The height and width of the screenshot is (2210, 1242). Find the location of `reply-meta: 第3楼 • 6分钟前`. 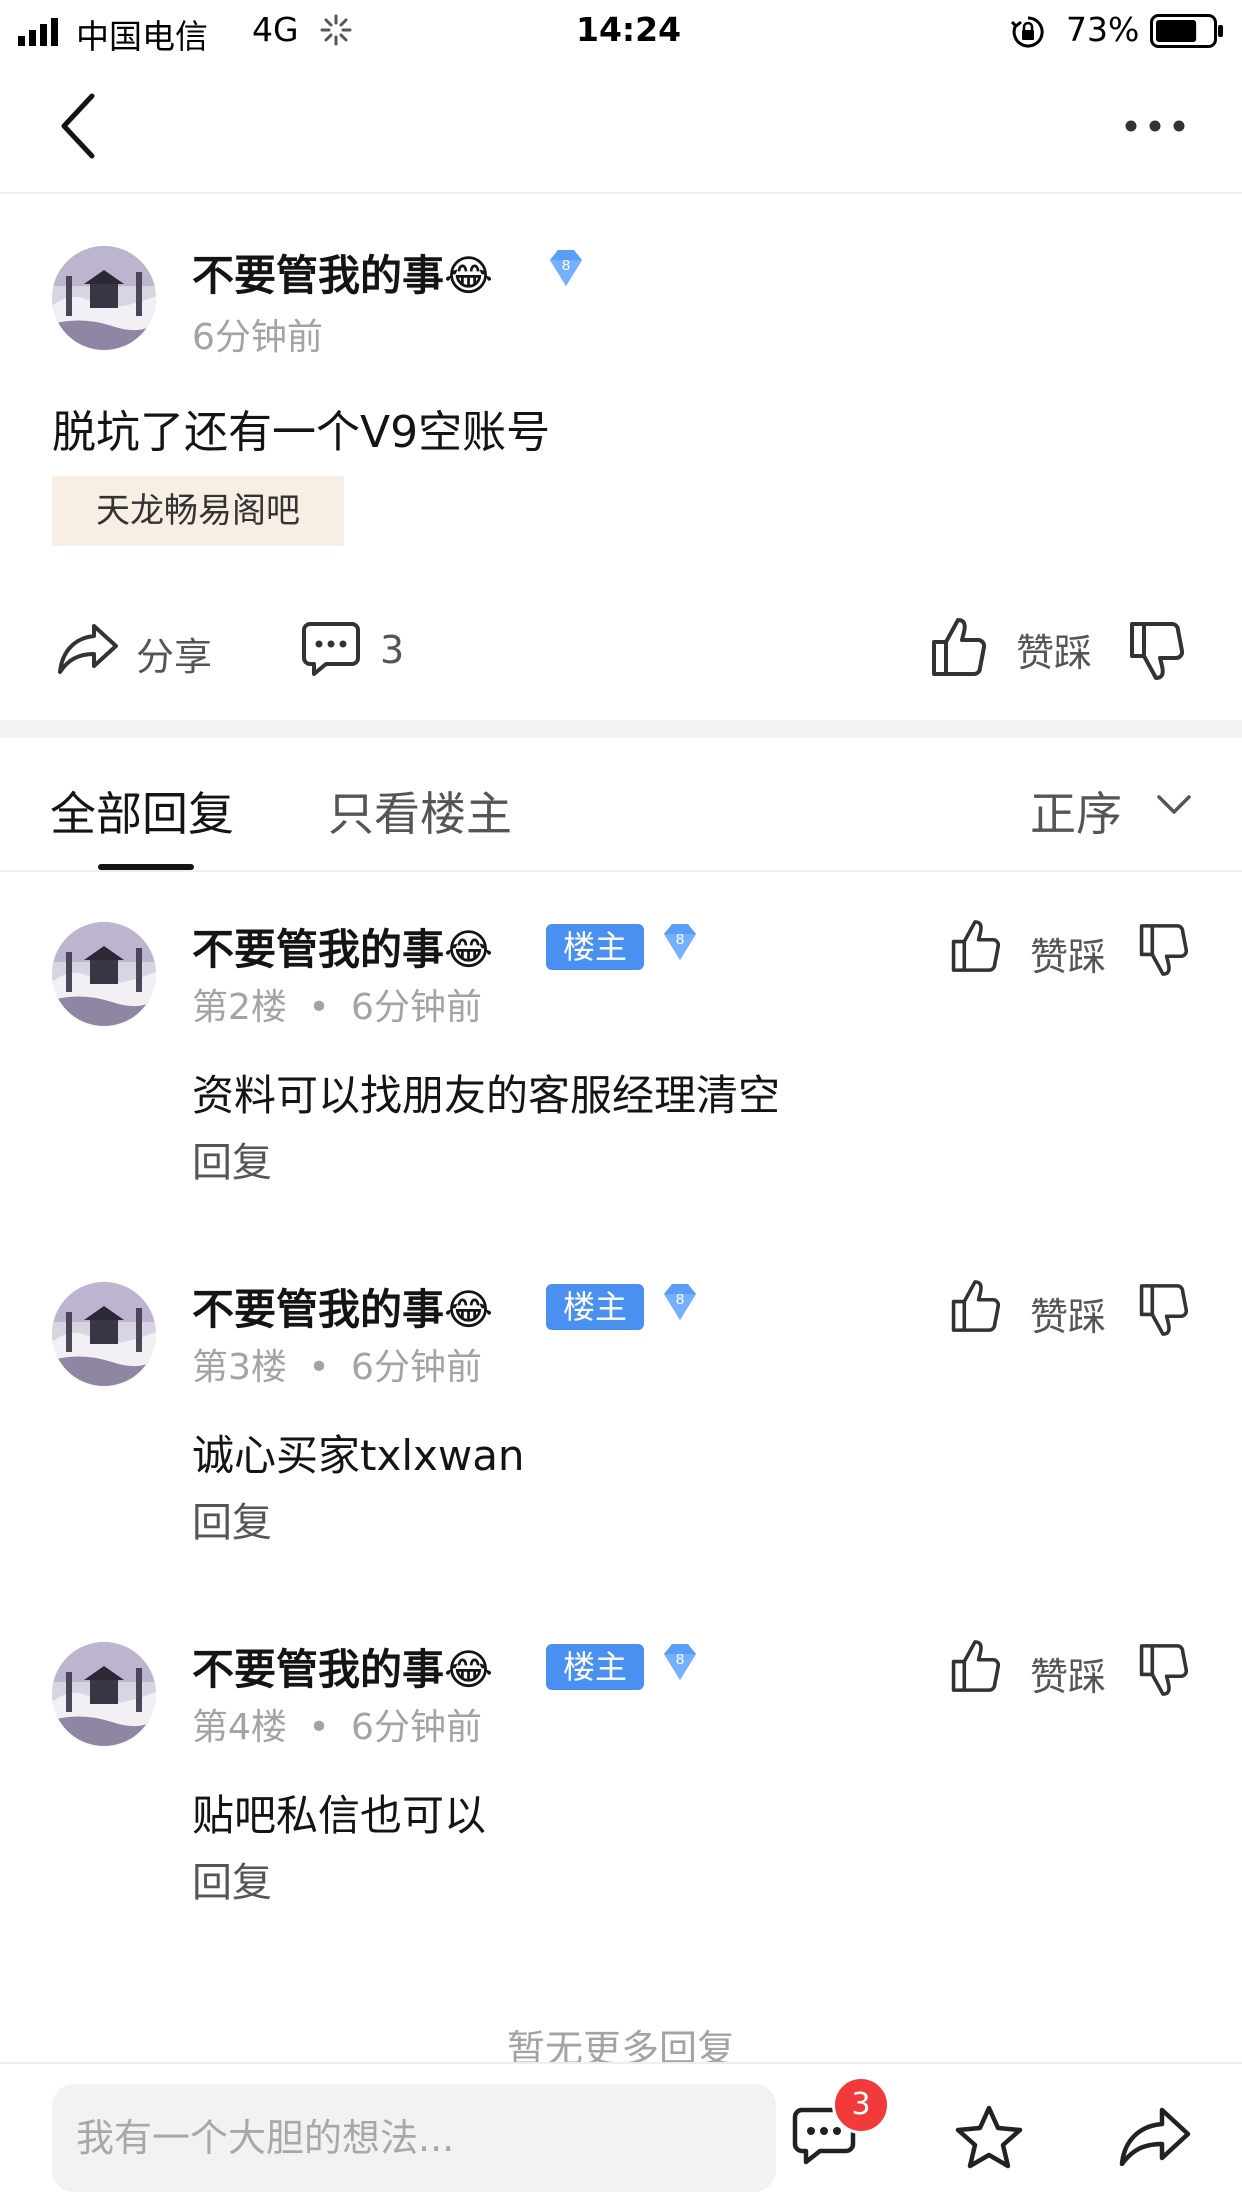

reply-meta: 第3楼 • 6分钟前 is located at coordinates (337, 1367).